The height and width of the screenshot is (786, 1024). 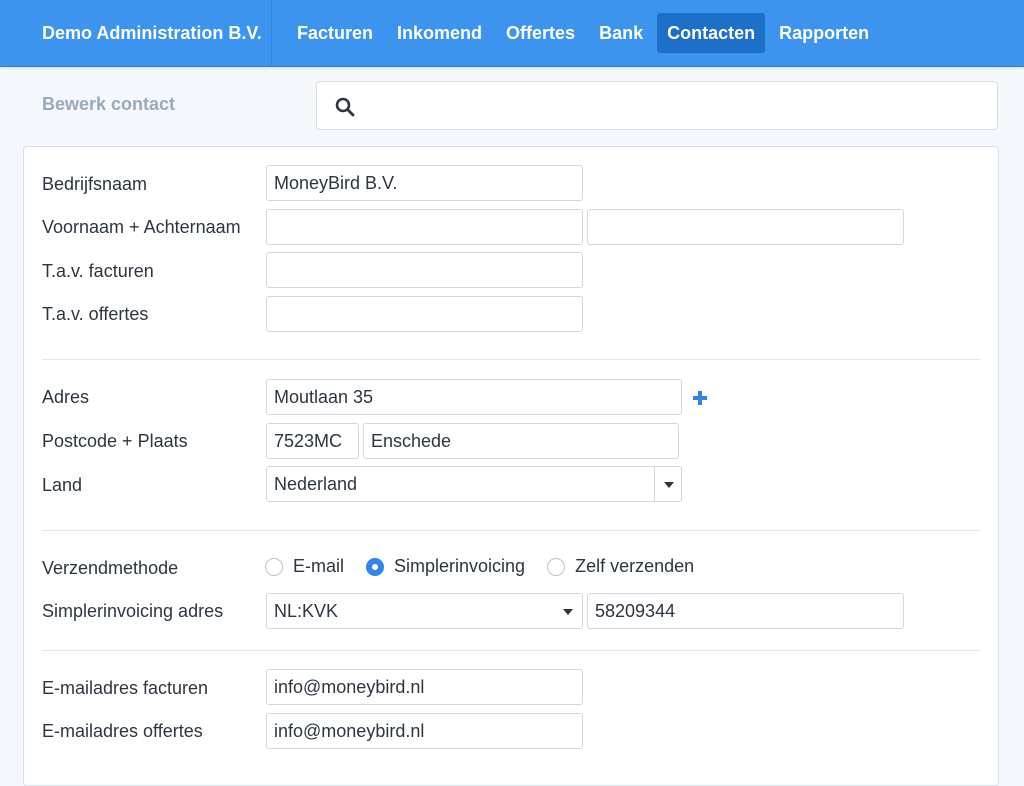 What do you see at coordinates (306, 611) in the screenshot?
I see `si-scheme-selected-value: NL:KVK` at bounding box center [306, 611].